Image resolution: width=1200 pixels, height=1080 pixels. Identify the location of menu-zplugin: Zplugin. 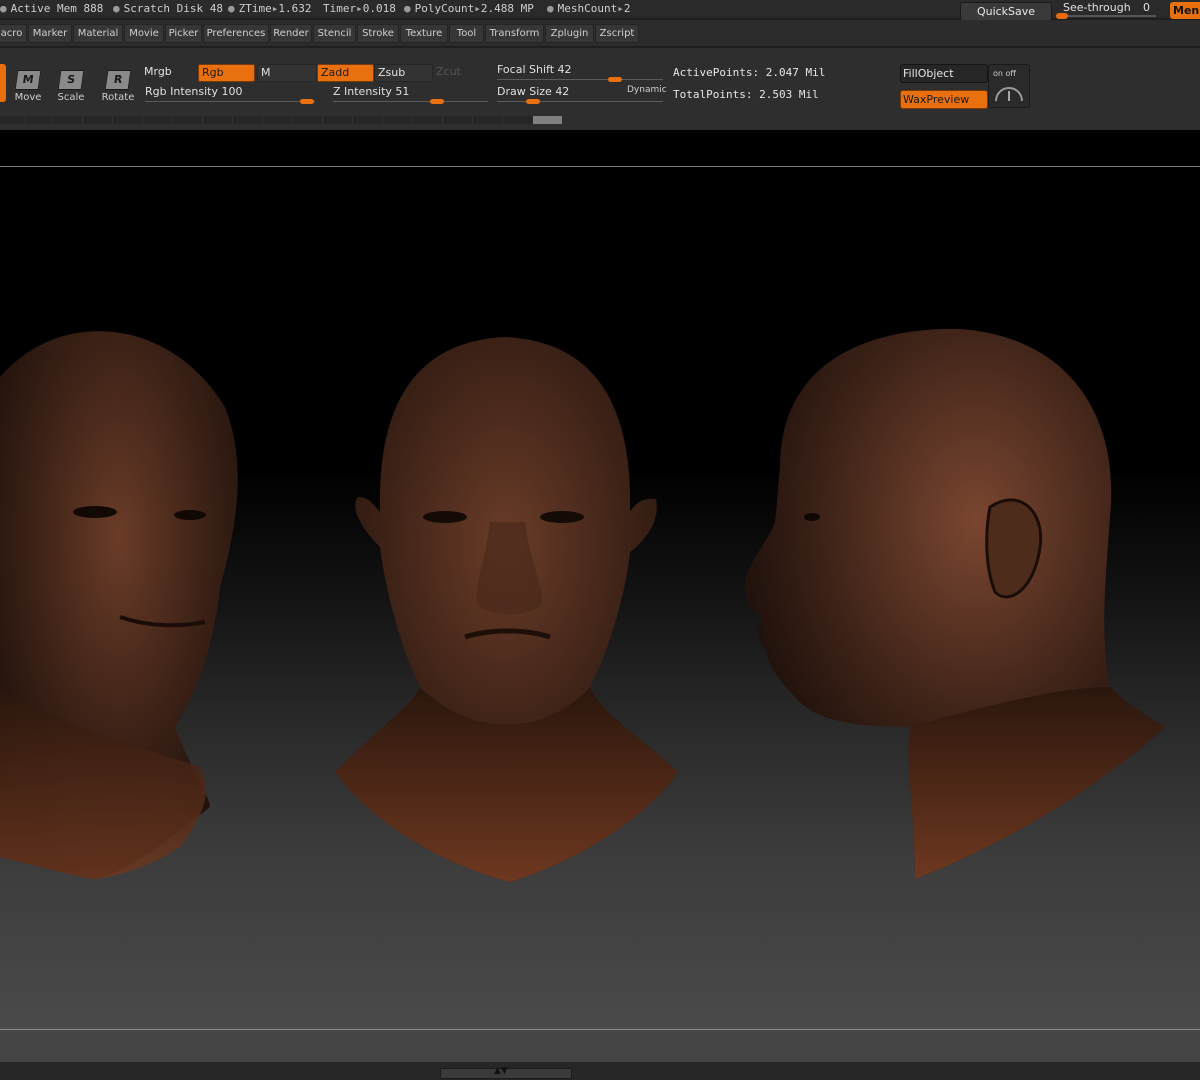
(569, 33).